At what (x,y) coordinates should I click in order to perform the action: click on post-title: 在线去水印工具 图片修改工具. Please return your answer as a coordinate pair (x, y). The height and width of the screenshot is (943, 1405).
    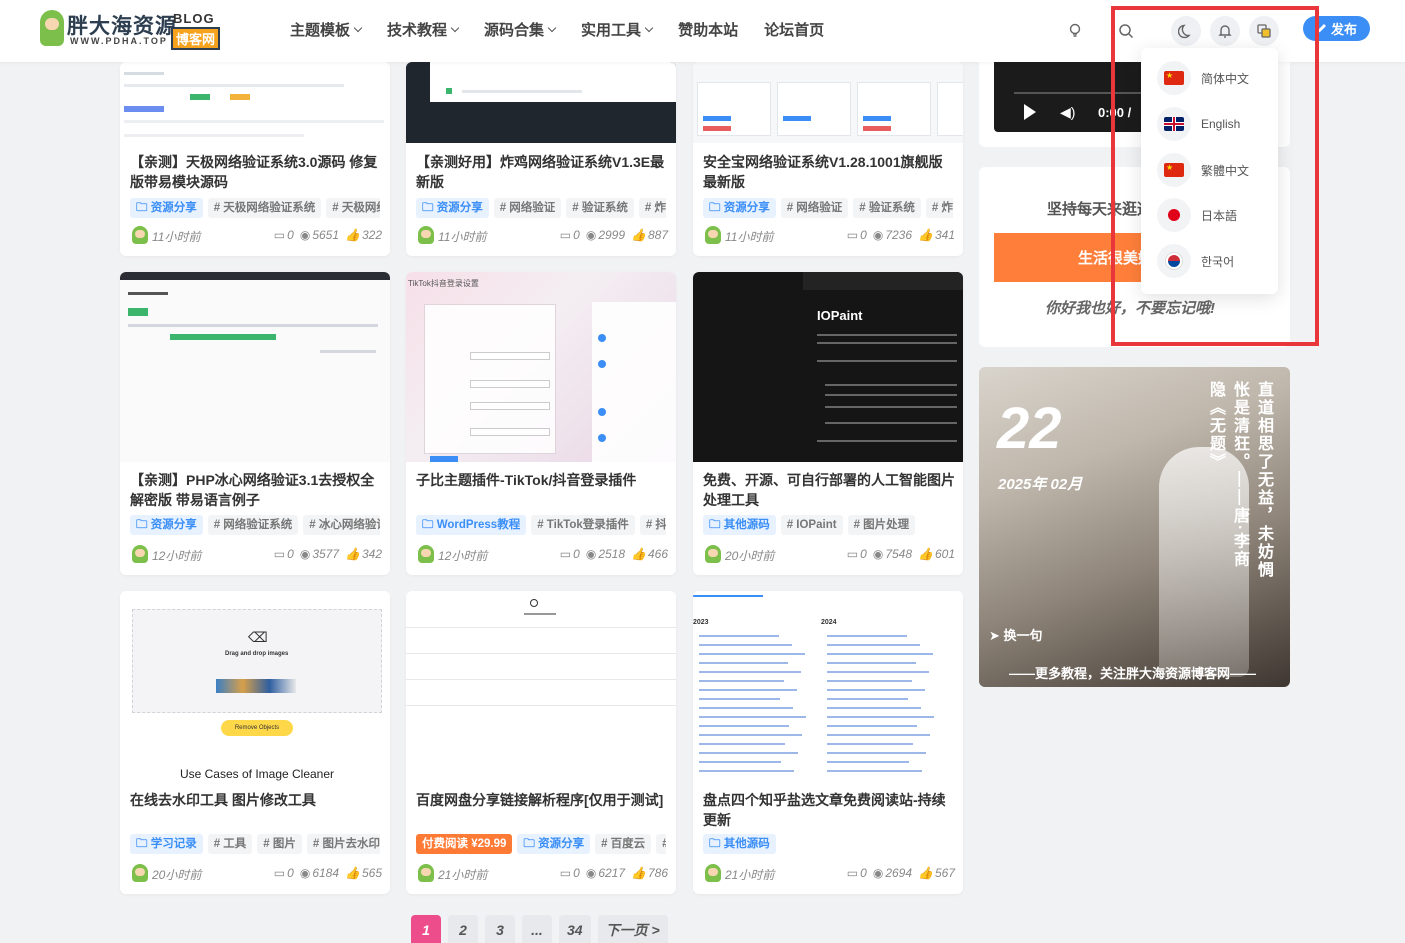
    Looking at the image, I should click on (256, 800).